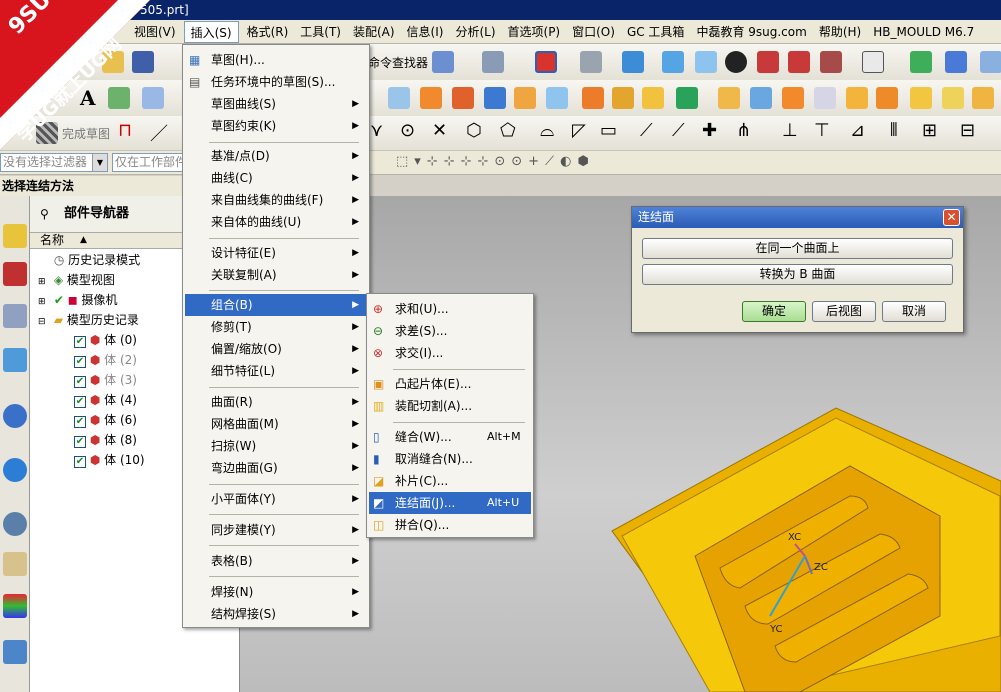  What do you see at coordinates (15, 606) in the screenshot?
I see `visualization-icon` at bounding box center [15, 606].